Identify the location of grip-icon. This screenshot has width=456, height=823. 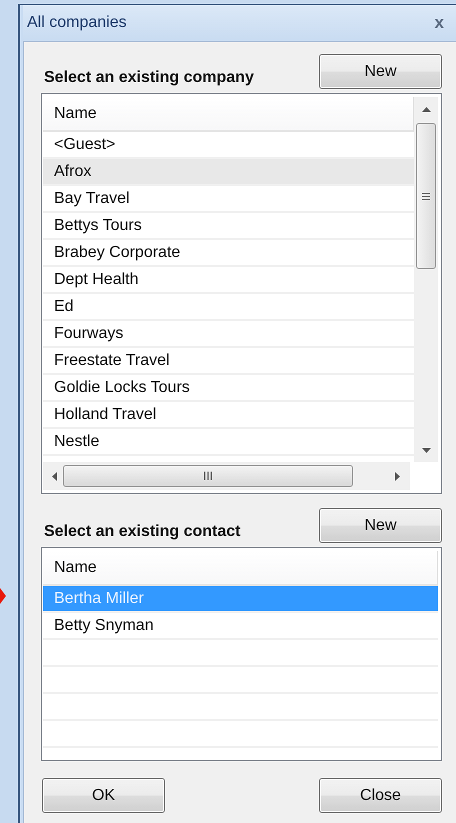
(426, 196).